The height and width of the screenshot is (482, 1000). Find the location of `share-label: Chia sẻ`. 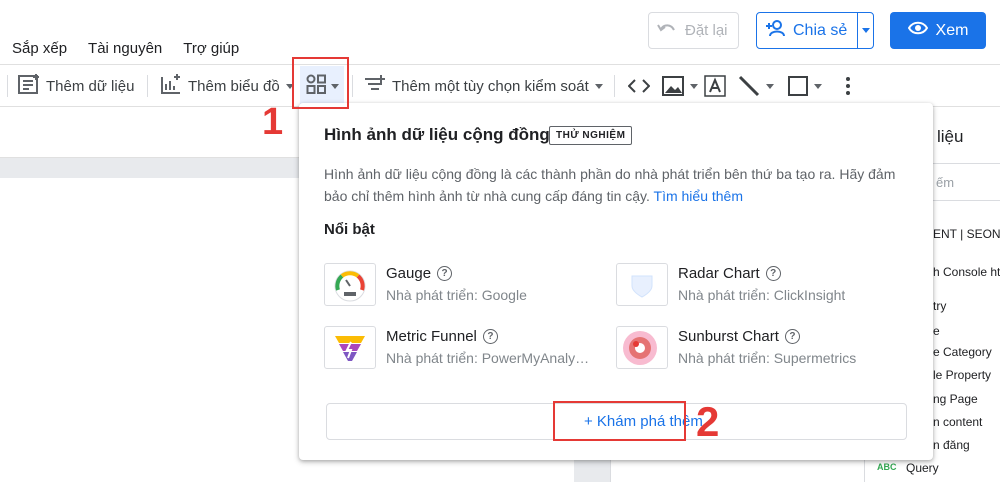

share-label: Chia sẻ is located at coordinates (820, 30).